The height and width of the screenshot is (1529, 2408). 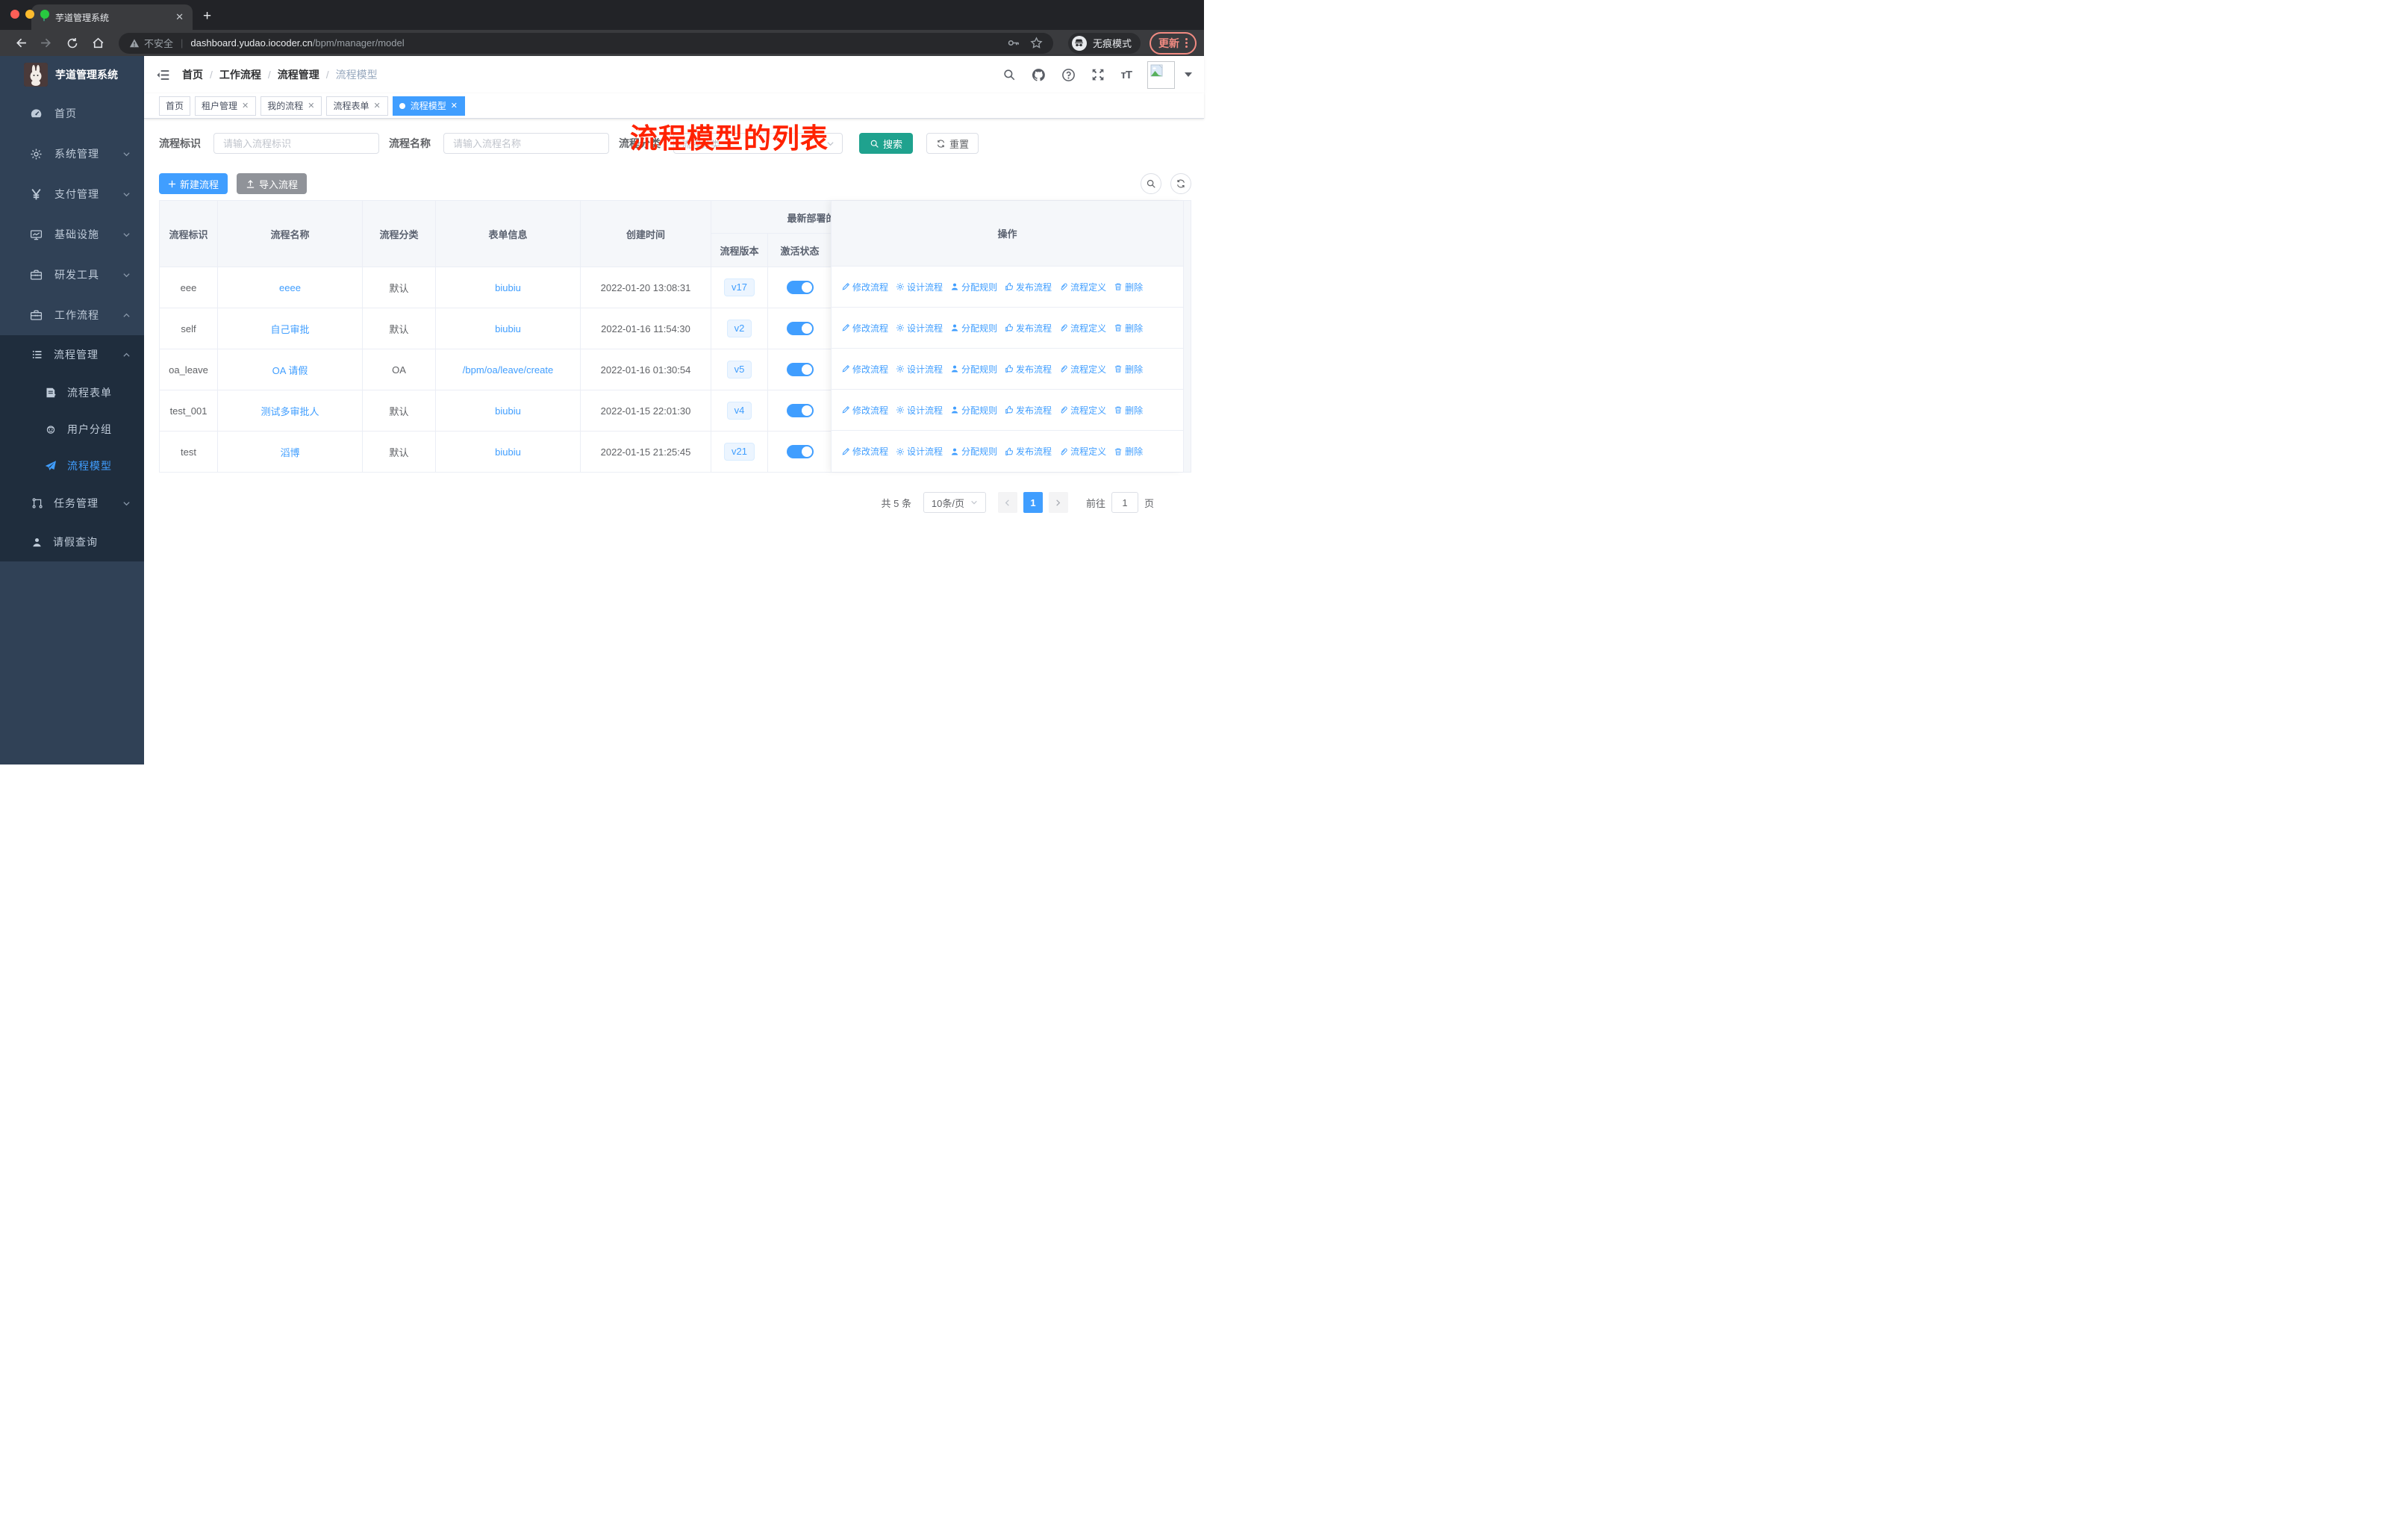 I want to click on font-size-icon: ᴛT, so click(x=1126, y=75).